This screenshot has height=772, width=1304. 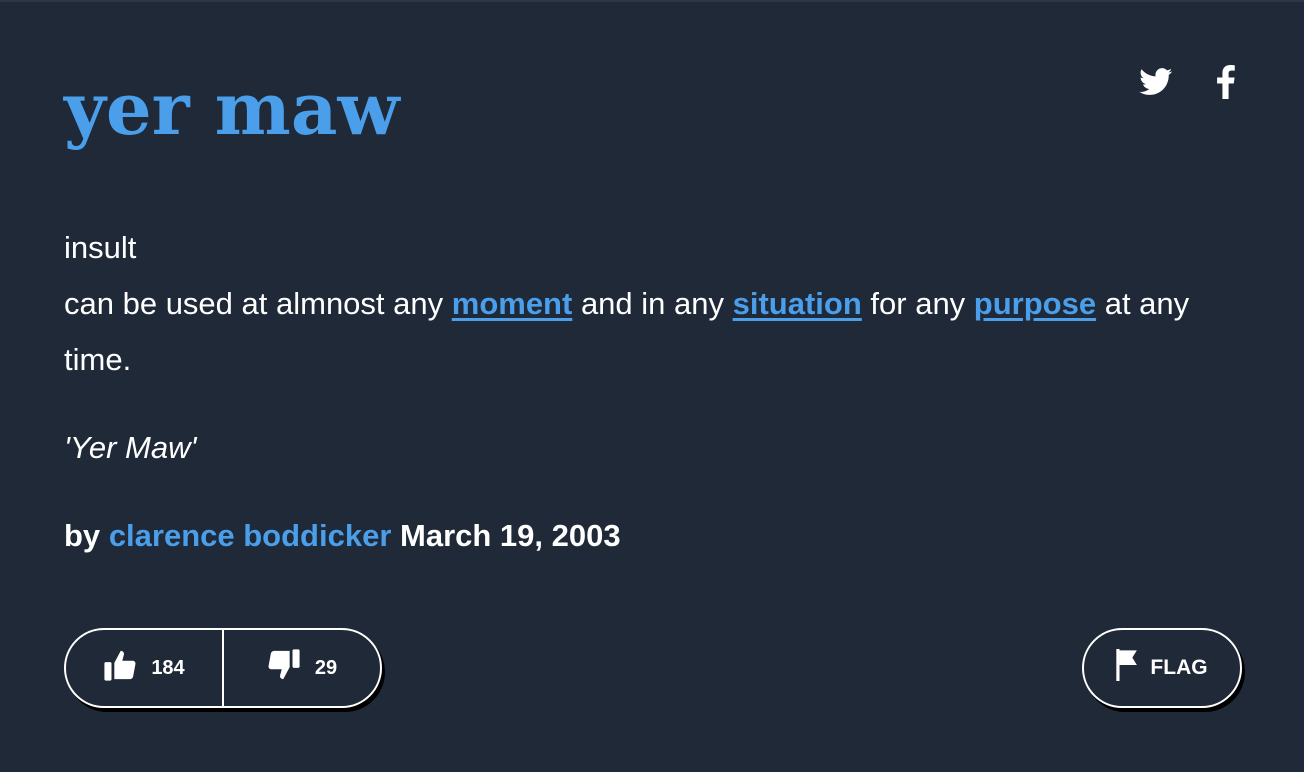 I want to click on definition-example: 'Yer Maw', so click(x=130, y=447).